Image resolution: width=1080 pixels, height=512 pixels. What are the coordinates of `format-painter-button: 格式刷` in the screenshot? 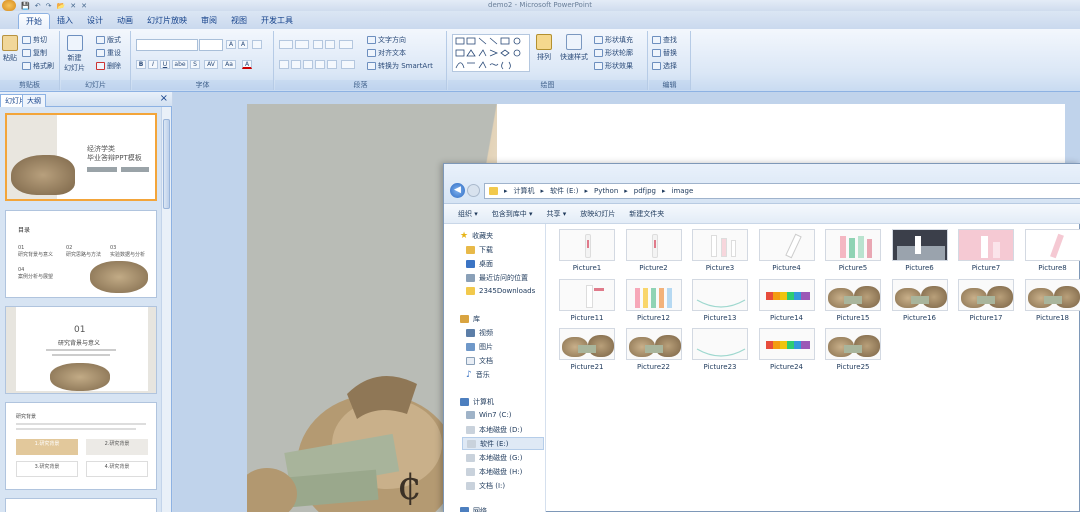 It's located at (38, 66).